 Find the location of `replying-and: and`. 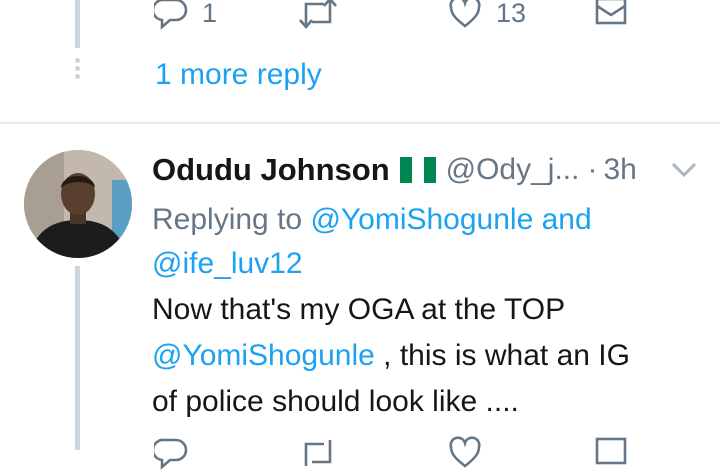

replying-and: and is located at coordinates (566, 219).